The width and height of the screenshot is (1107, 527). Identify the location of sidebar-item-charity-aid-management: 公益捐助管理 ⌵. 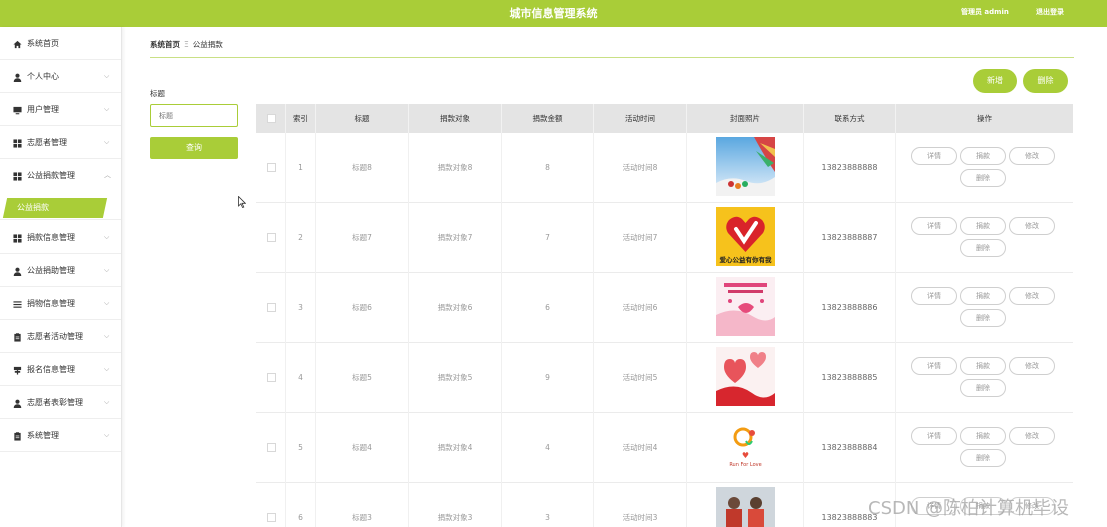
(60, 270).